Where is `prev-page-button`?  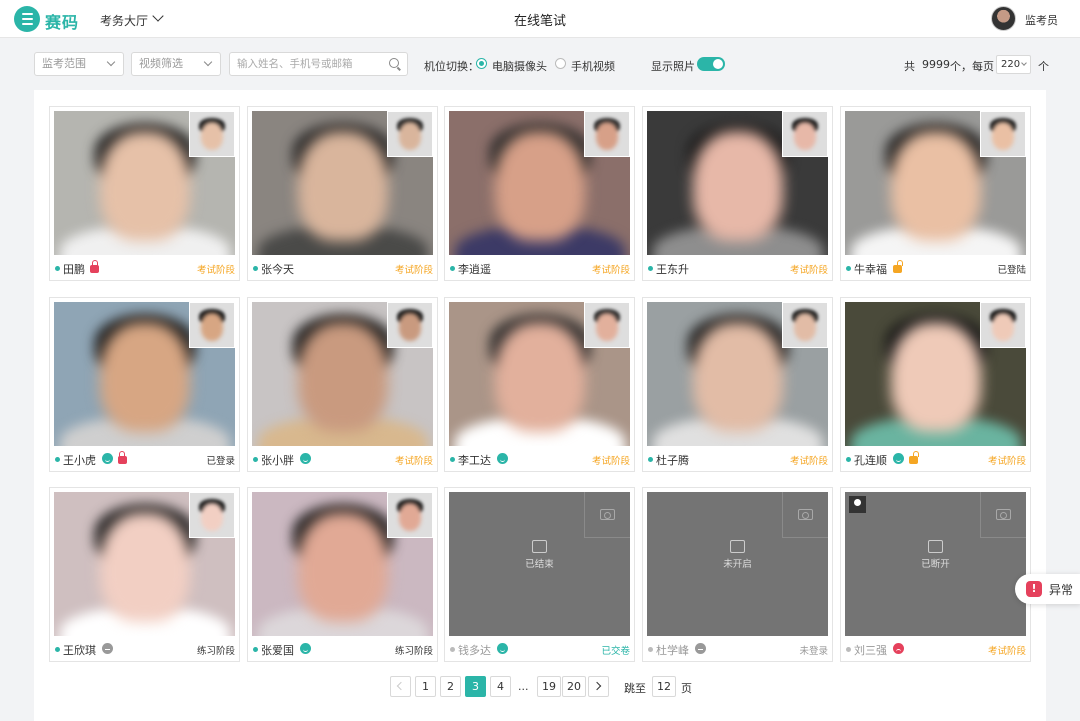 prev-page-button is located at coordinates (400, 686).